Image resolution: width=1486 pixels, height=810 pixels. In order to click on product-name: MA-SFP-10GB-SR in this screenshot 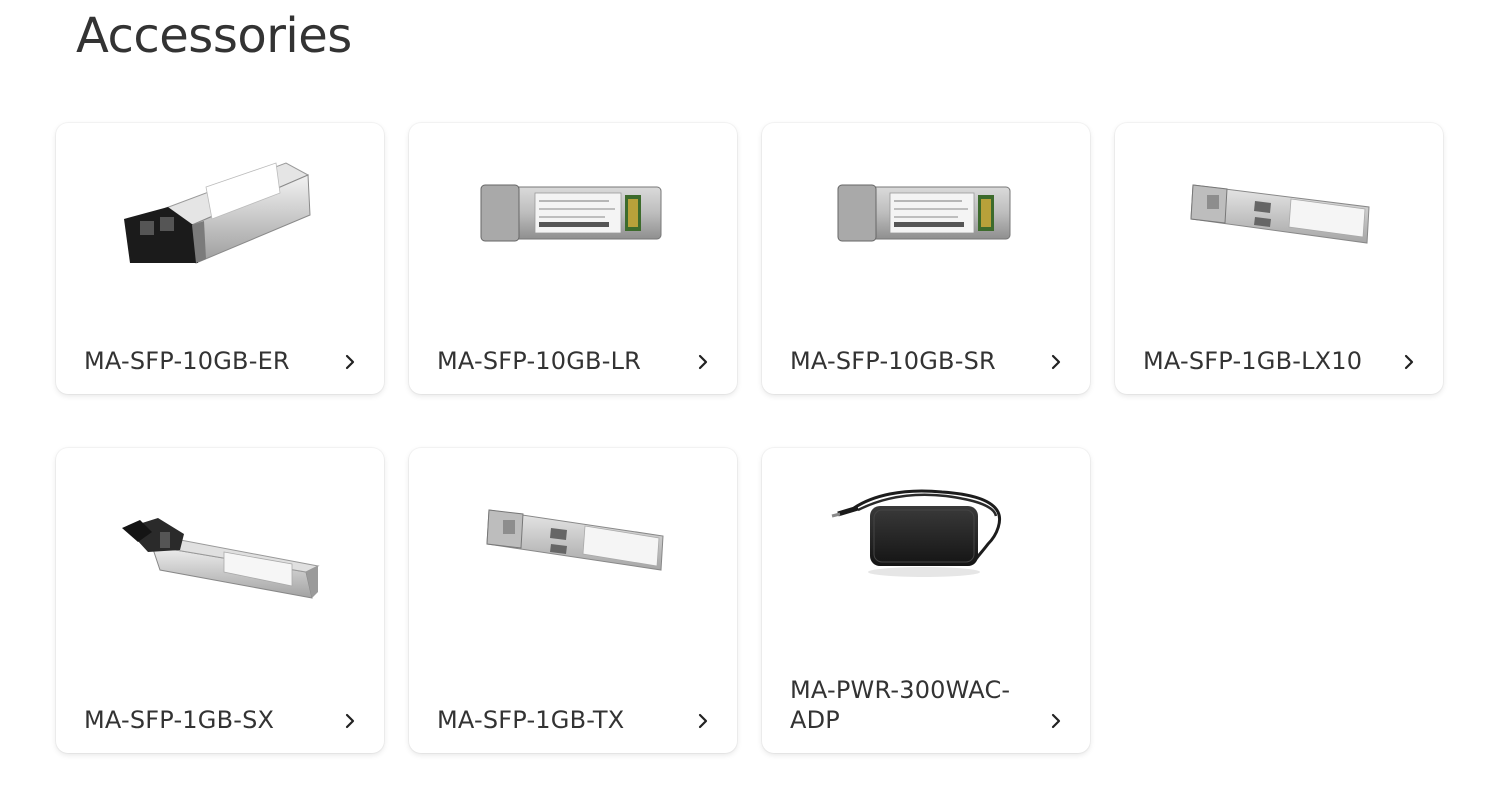, I will do `click(893, 361)`.